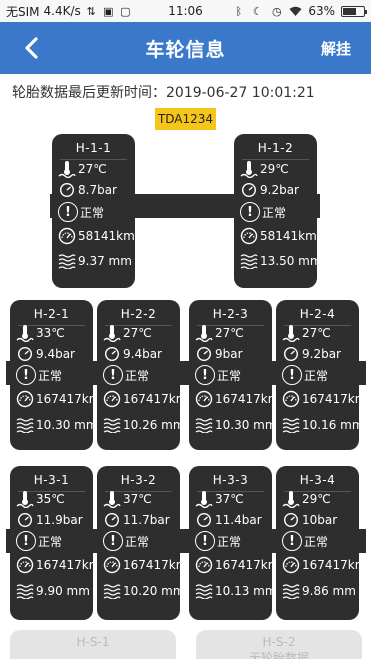 The image size is (371, 659). Describe the element at coordinates (277, 11) in the screenshot. I see `alarm-icon: ◷` at that location.